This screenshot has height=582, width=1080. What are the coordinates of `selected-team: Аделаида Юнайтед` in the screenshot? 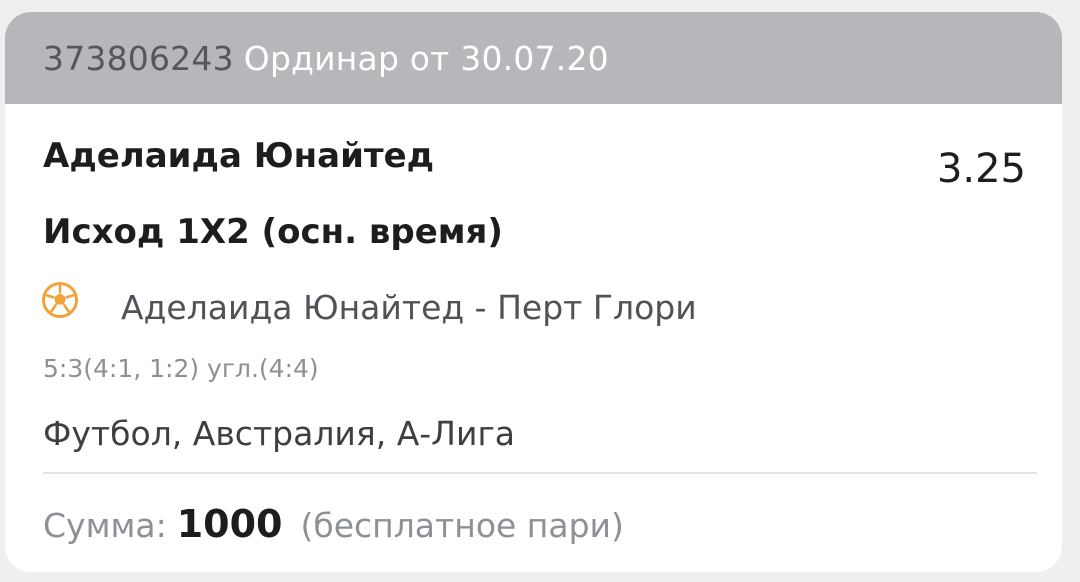 It's located at (239, 156).